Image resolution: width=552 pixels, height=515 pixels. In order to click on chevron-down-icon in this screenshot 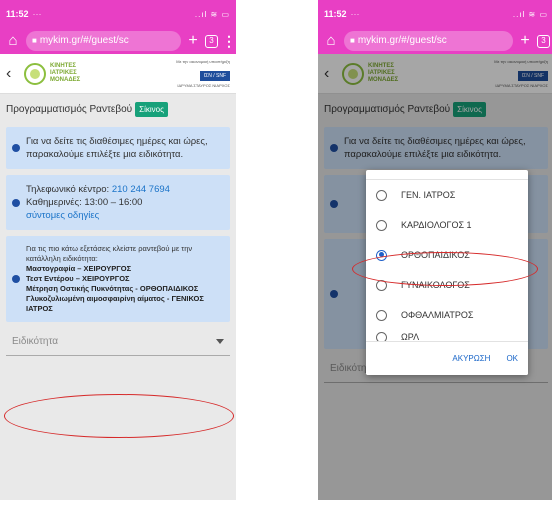, I will do `click(220, 341)`.